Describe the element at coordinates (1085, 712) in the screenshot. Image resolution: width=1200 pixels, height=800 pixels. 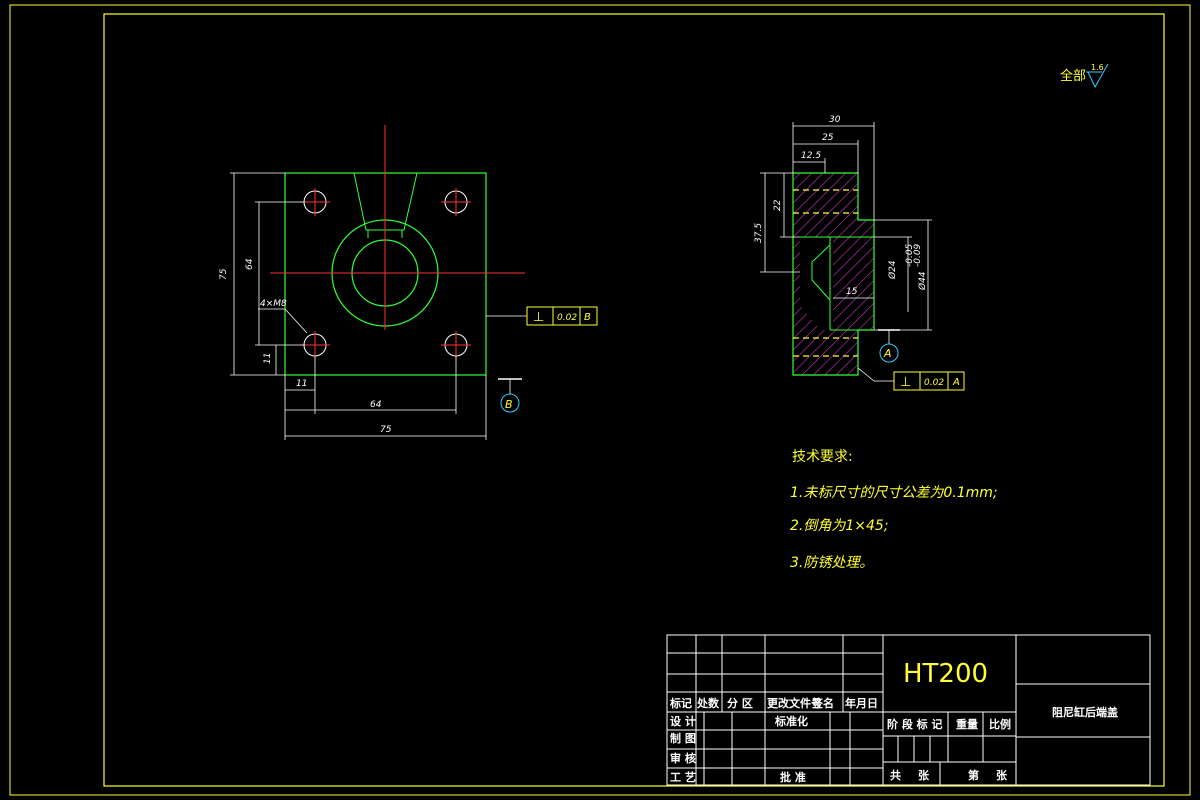
I see `part-name: 阻尼缸后端盖` at that location.